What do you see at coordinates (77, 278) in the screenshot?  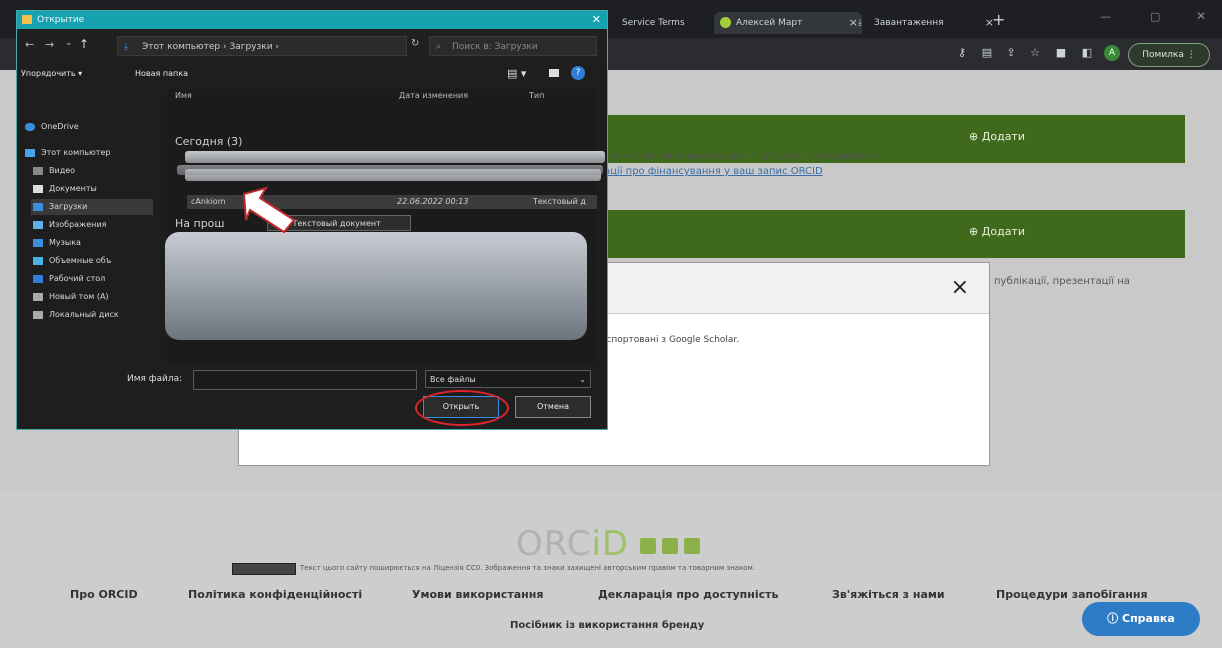 I see `nav-label: Рабочий стол` at bounding box center [77, 278].